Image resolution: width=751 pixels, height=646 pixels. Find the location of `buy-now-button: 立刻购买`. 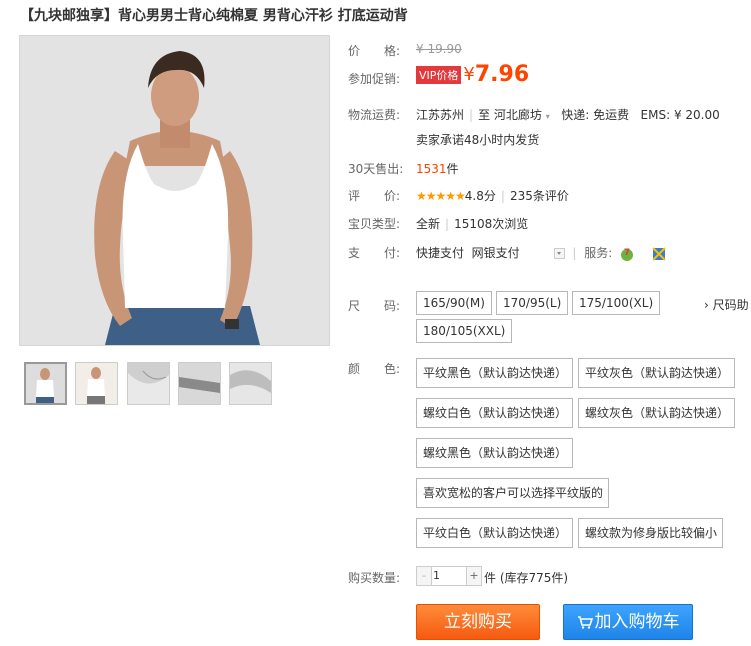

buy-now-button: 立刻购买 is located at coordinates (478, 622).